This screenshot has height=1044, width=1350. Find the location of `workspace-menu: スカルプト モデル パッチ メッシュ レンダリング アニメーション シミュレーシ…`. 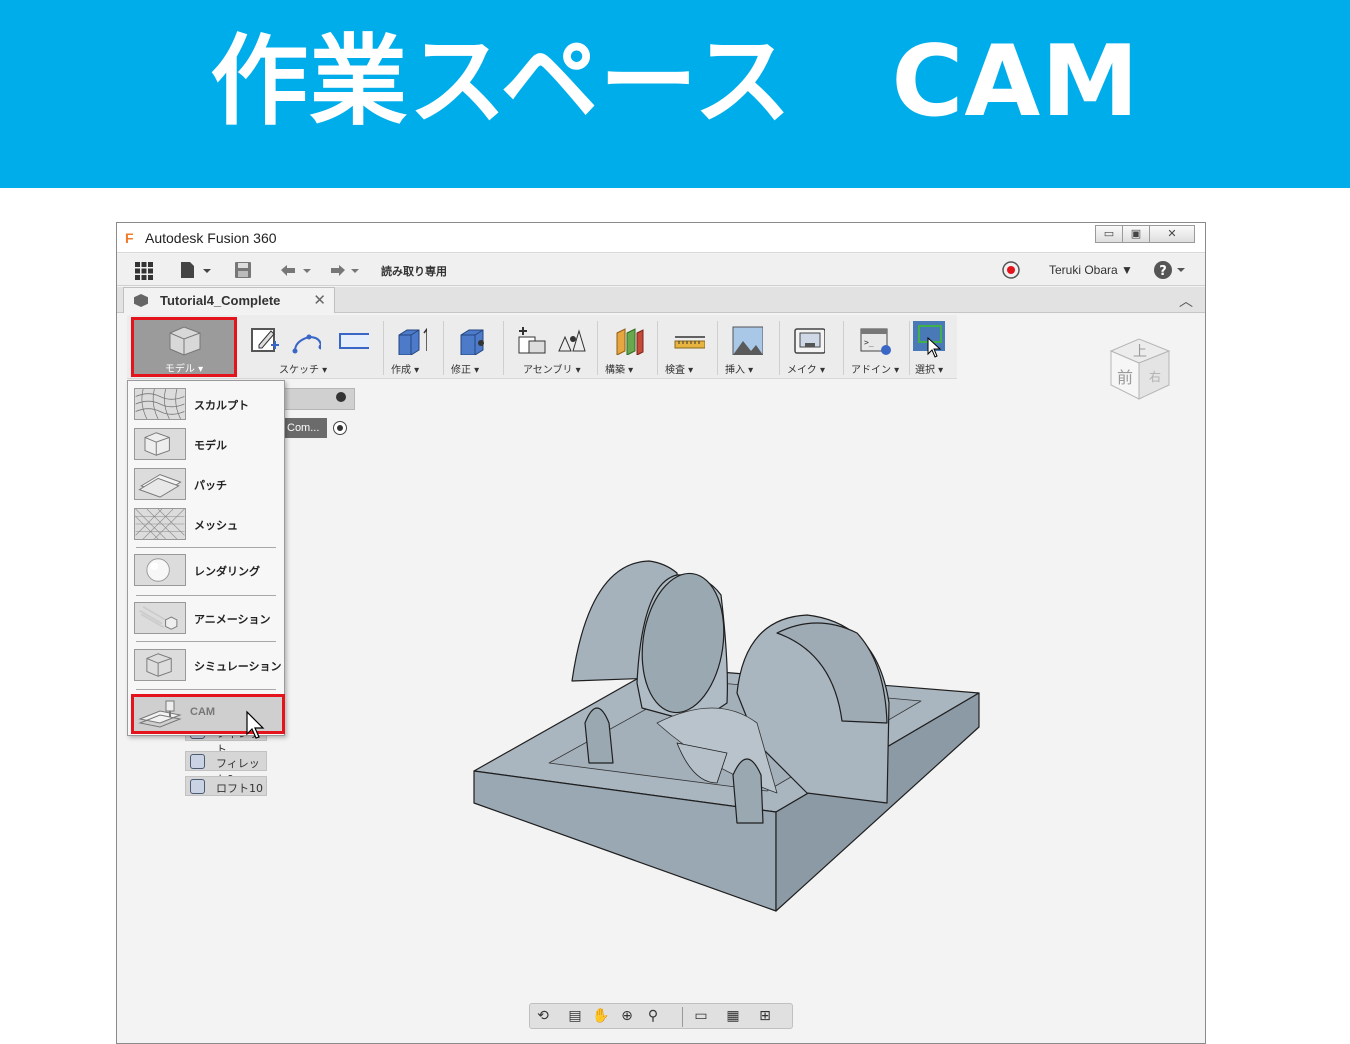

workspace-menu: スカルプト モデル パッチ メッシュ レンダリング アニメーション シミュレーシ… is located at coordinates (206, 558).